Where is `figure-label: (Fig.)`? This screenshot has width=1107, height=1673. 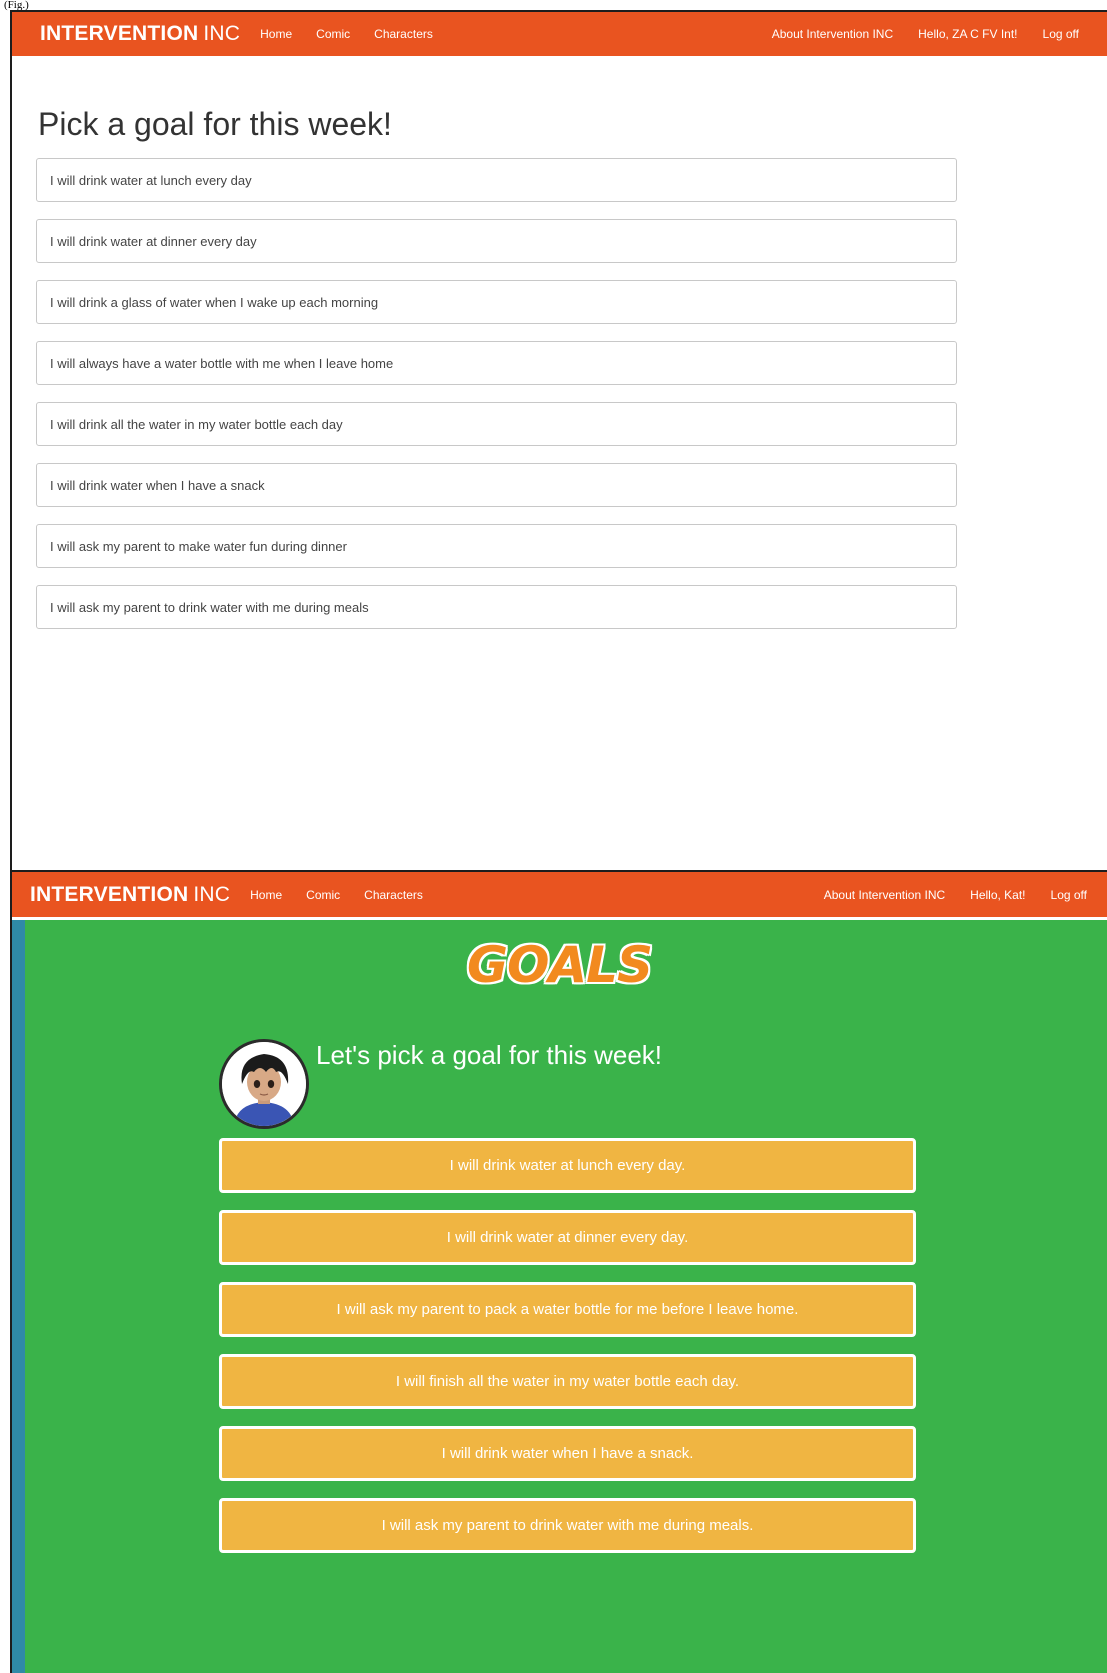
figure-label: (Fig.) is located at coordinates (16, 5).